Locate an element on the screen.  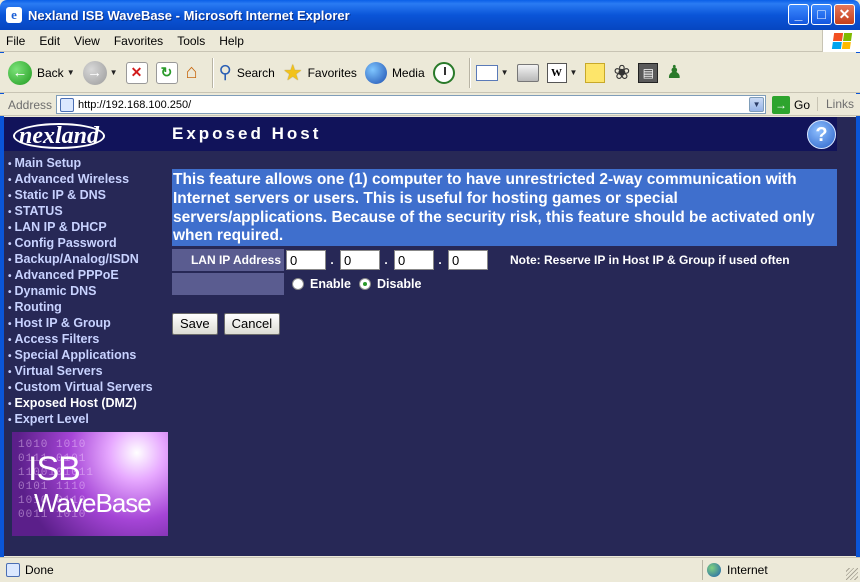
mail-icon is located at coordinates (486, 72).